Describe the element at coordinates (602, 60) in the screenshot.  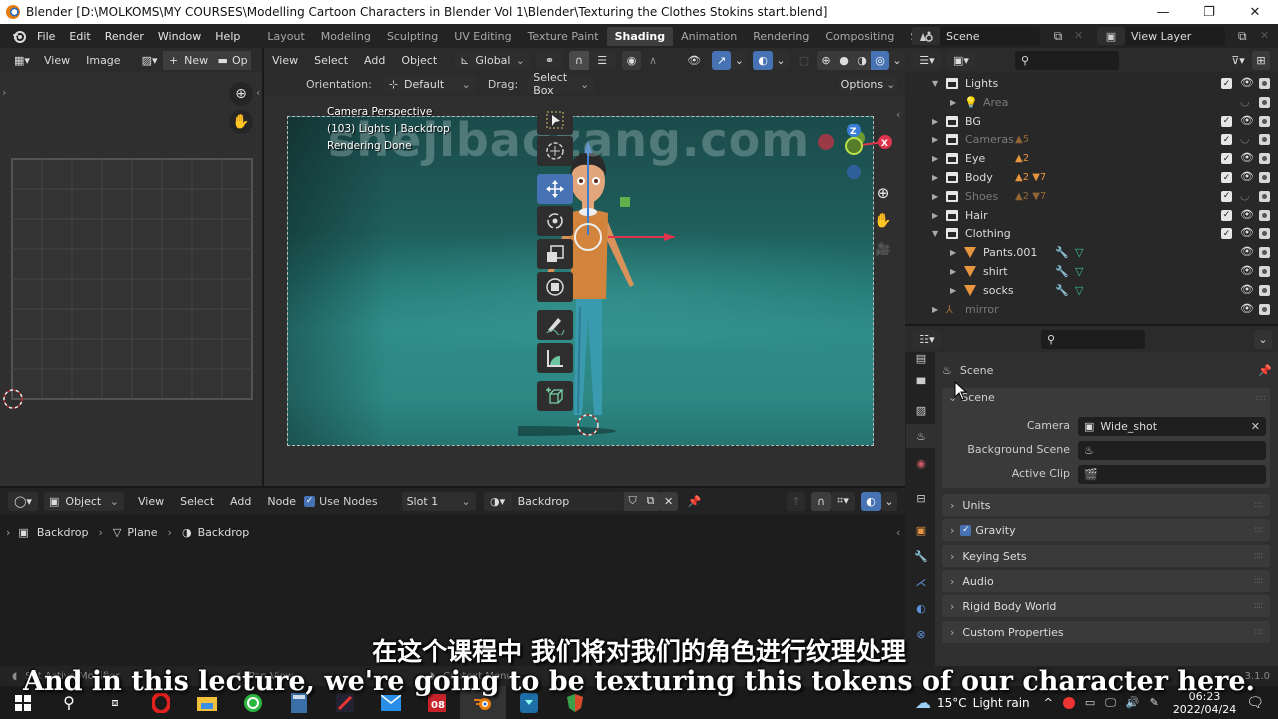
I see `snap-target-icon: ☰` at that location.